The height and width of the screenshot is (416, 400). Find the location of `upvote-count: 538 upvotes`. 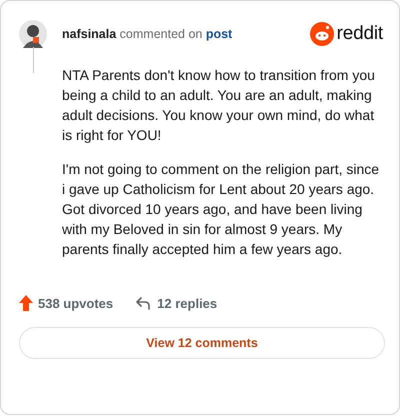

upvote-count: 538 upvotes is located at coordinates (76, 303).